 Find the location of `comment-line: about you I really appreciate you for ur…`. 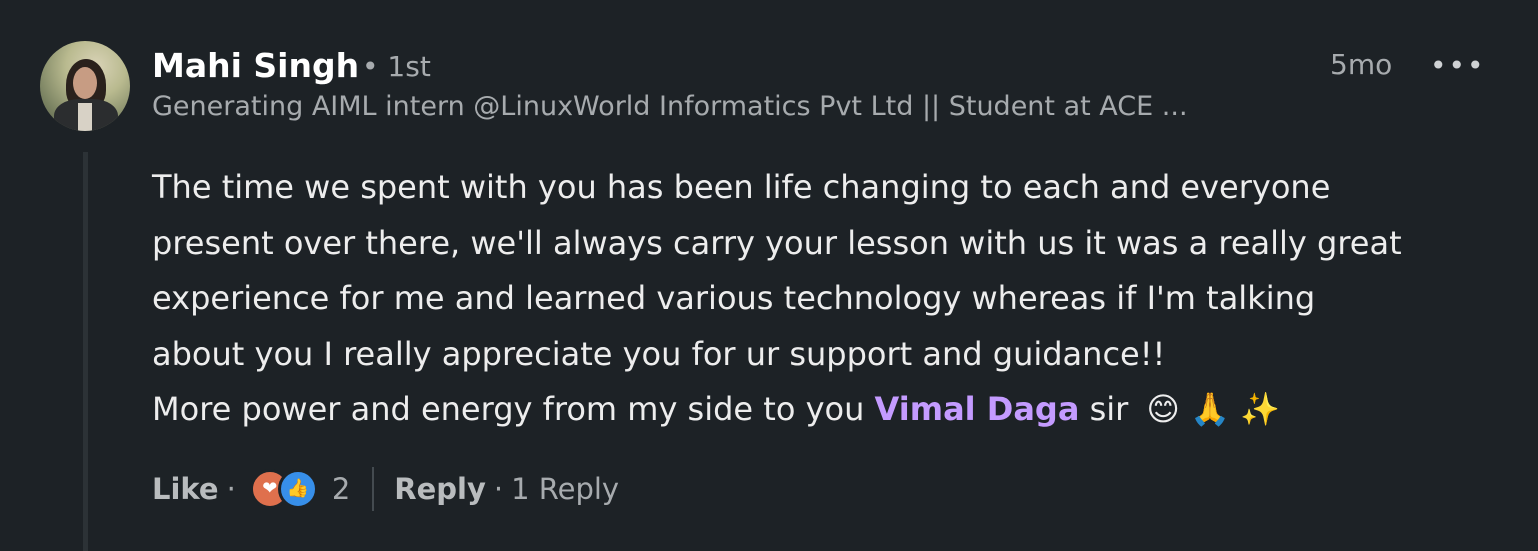

comment-line: about you I really appreciate you for ur… is located at coordinates (659, 353).